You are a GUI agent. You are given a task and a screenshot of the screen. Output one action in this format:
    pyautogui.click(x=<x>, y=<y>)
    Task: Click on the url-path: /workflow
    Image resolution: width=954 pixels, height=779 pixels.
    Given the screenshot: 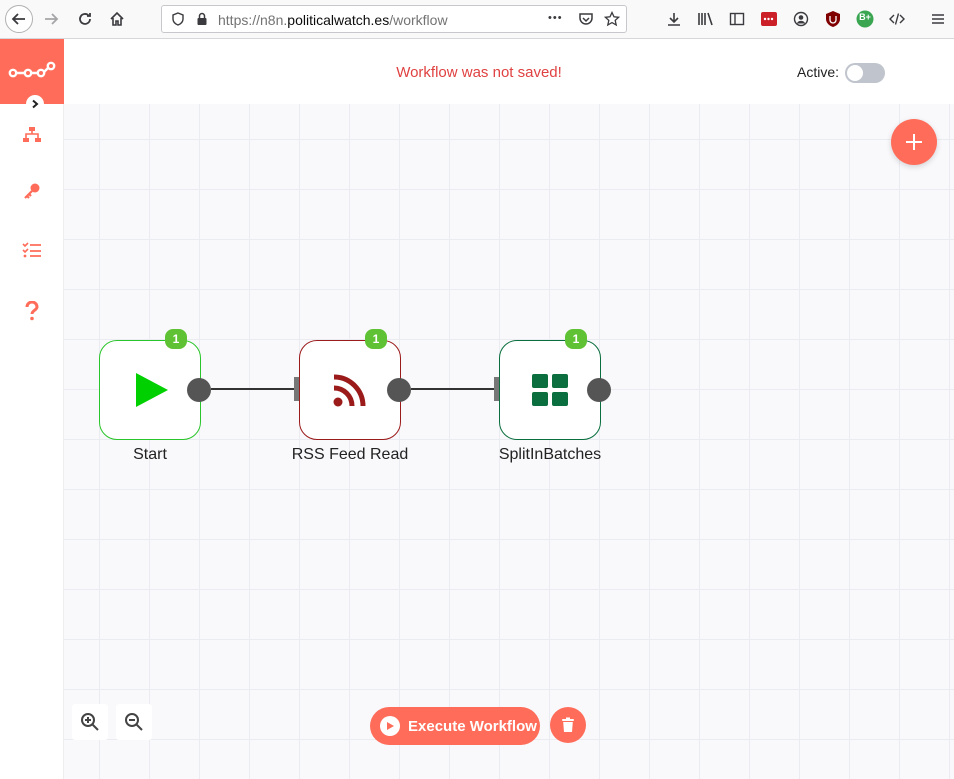 What is the action you would take?
    pyautogui.click(x=418, y=20)
    